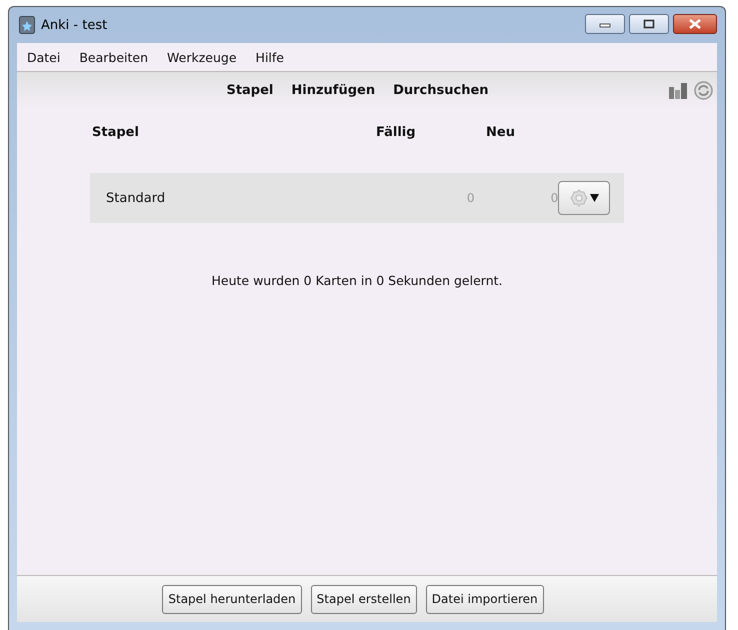 The height and width of the screenshot is (630, 738). Describe the element at coordinates (703, 90) in the screenshot. I see `sync-icon` at that location.